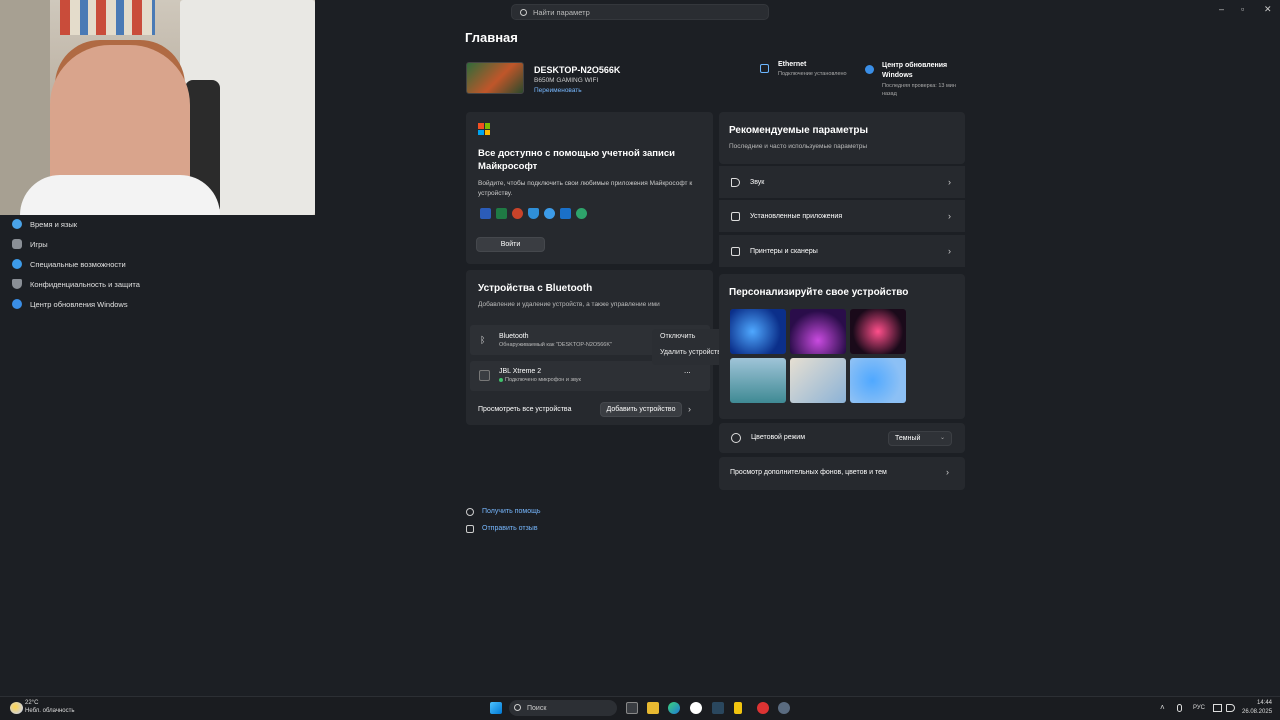 The image size is (1280, 720). I want to click on minimize-button: –, so click(1221, 9).